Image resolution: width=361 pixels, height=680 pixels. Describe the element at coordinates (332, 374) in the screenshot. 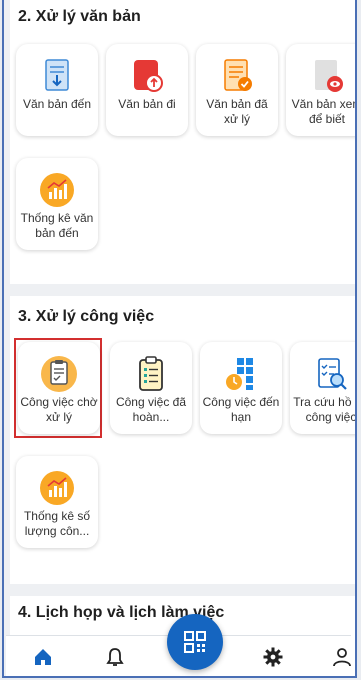

I see `search-records-icon` at that location.